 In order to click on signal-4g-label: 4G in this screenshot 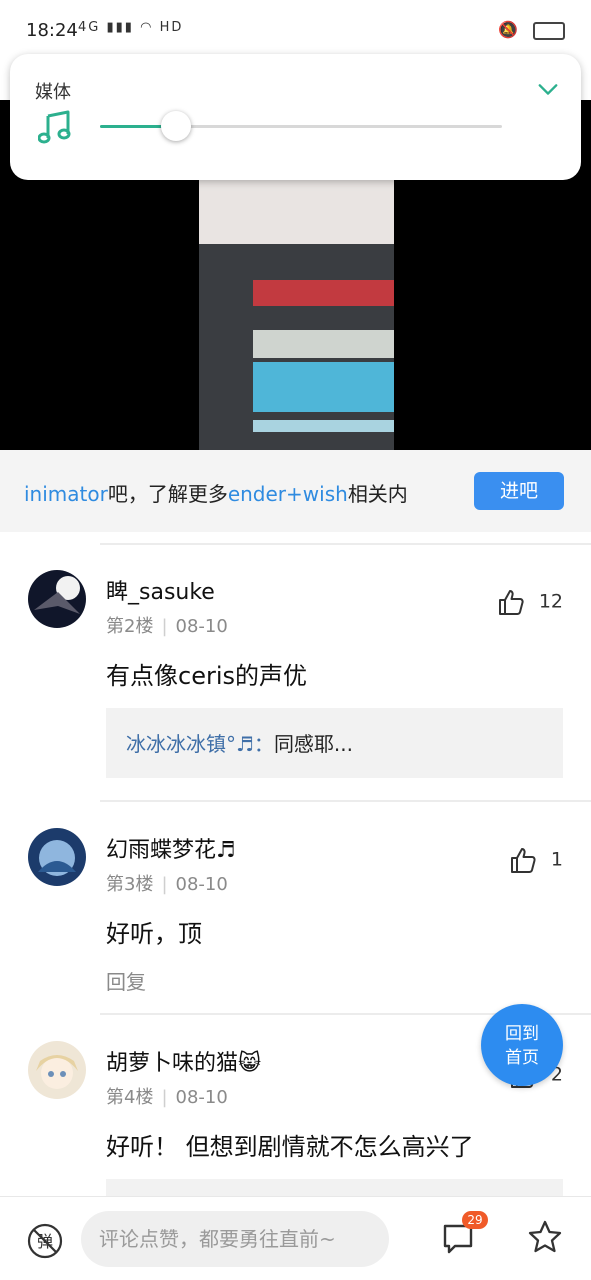, I will do `click(89, 27)`.